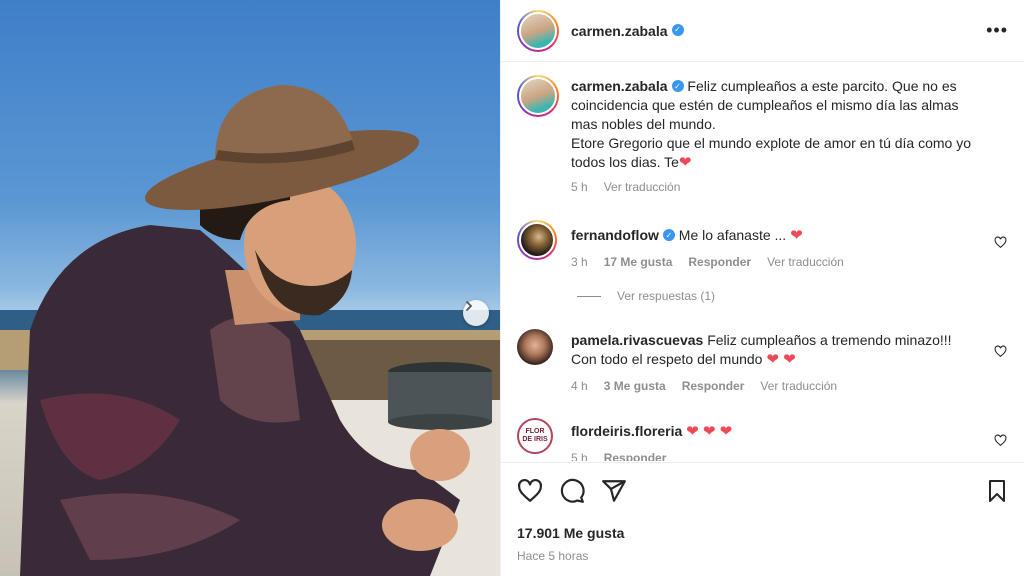 This screenshot has height=576, width=1024. I want to click on comment-time: 5 h, so click(579, 455).